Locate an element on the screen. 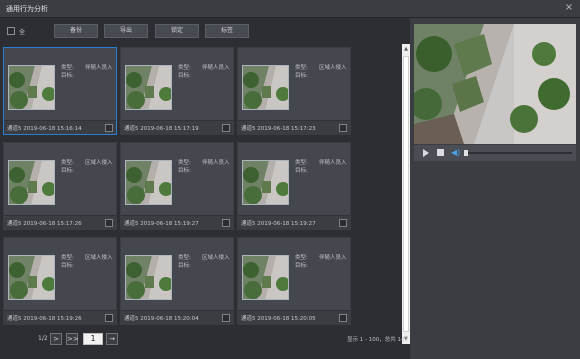  result-card: 类型: 目标: 区域人侵入 通道5 2019-06-18 15:17:23 is located at coordinates (294, 91).